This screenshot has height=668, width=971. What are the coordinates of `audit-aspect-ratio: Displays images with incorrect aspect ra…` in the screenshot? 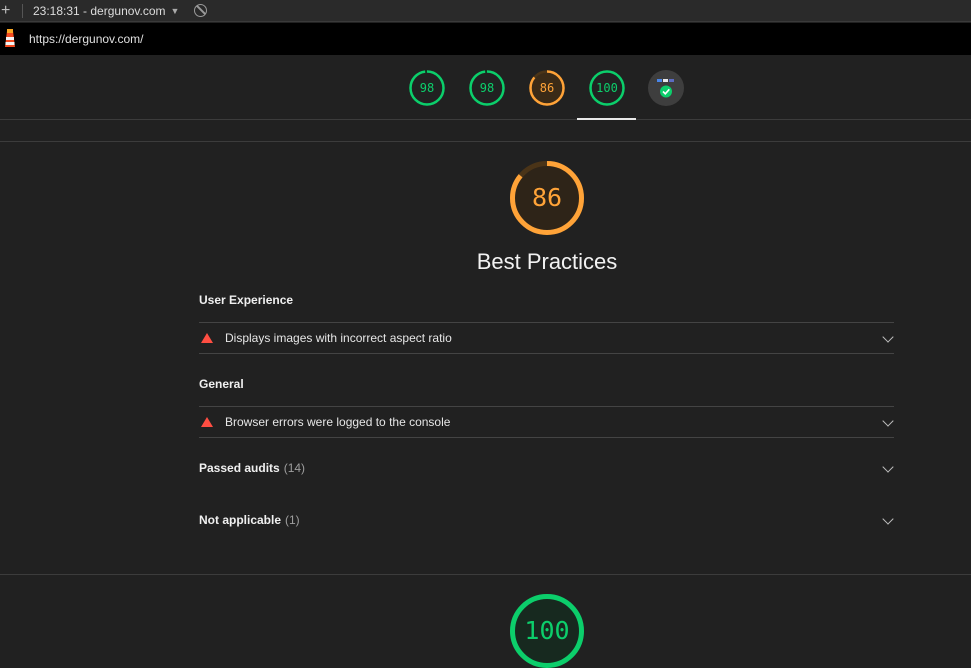 It's located at (546, 338).